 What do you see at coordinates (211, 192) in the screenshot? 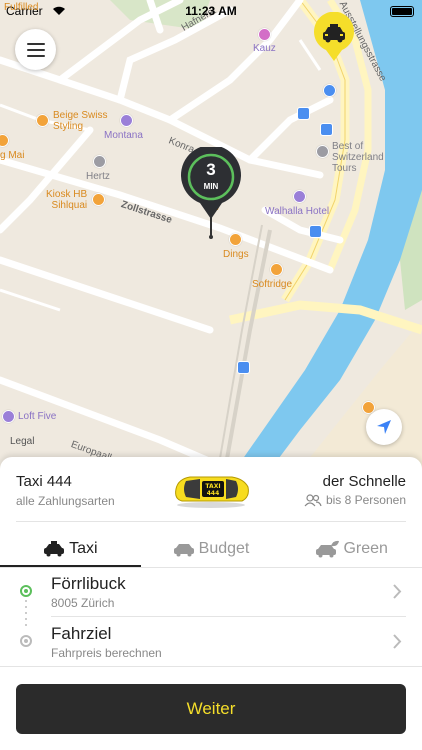
I see `eta-pin: 3 MIN` at bounding box center [211, 192].